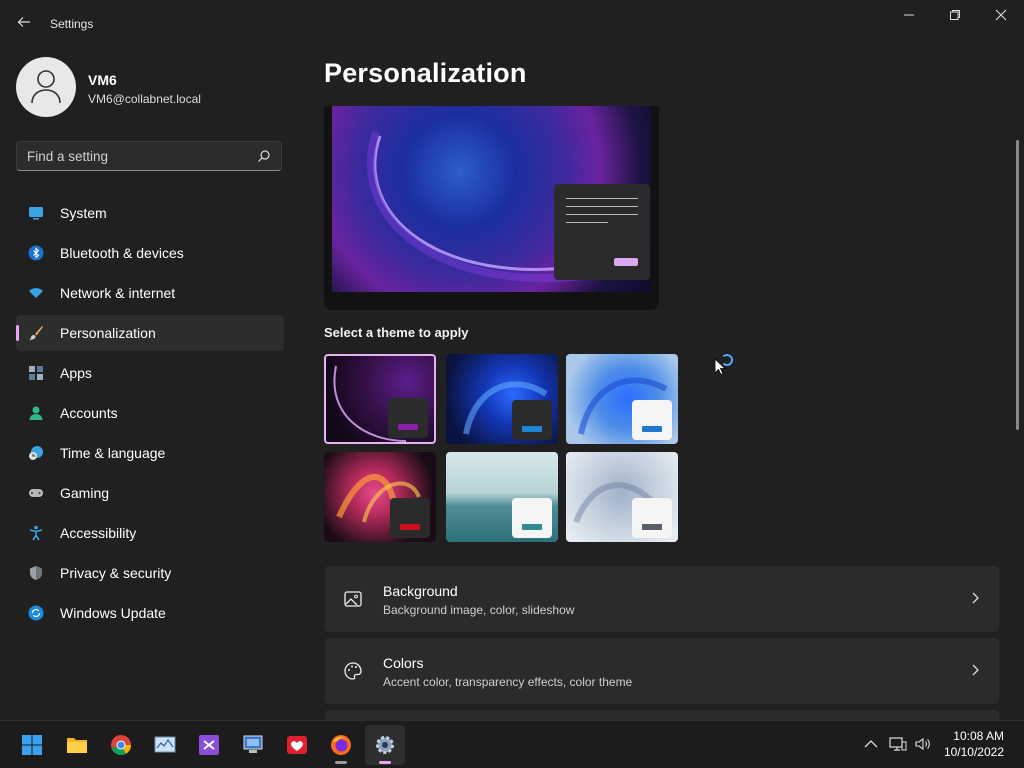 This screenshot has width=1024, height=768. What do you see at coordinates (150, 253) in the screenshot?
I see `sidebar-item-bluetooth: Bluetooth & devices` at bounding box center [150, 253].